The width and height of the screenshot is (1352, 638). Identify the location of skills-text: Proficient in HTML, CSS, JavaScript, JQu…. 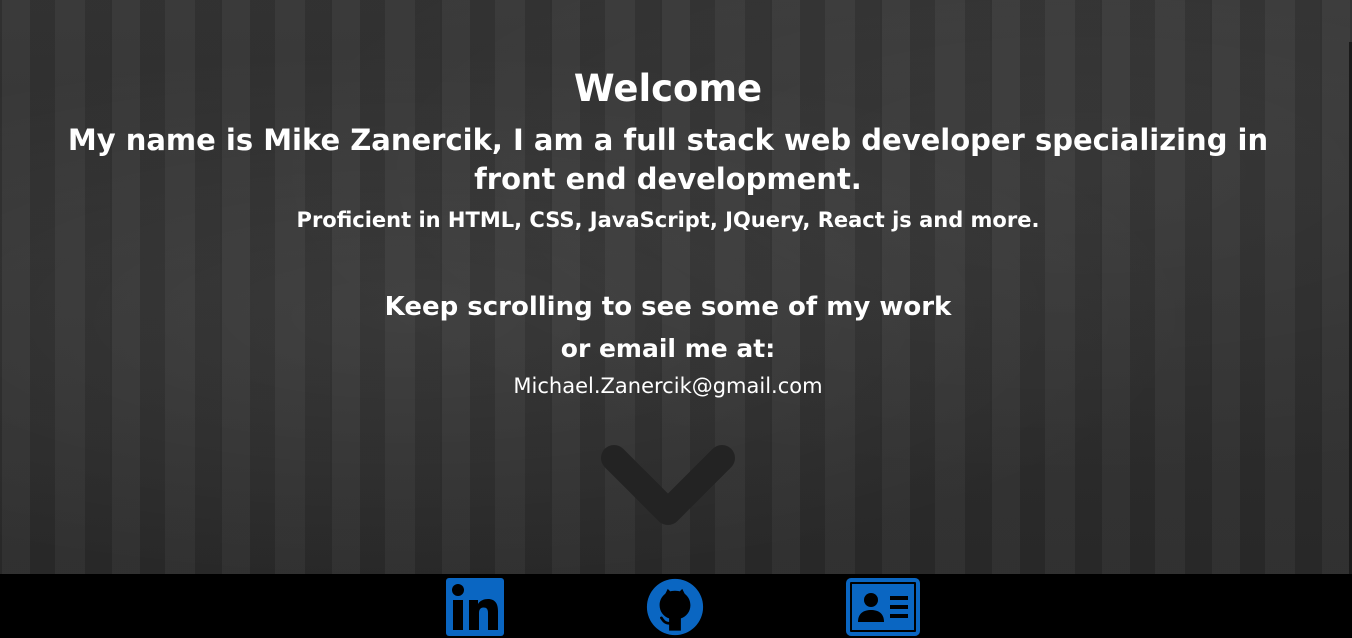
(668, 220).